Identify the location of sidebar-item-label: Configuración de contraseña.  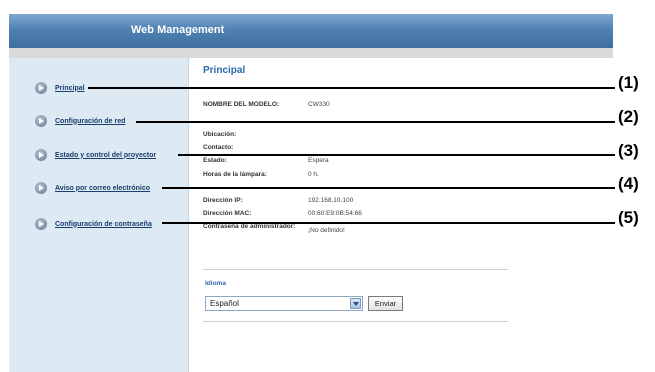
(103, 224).